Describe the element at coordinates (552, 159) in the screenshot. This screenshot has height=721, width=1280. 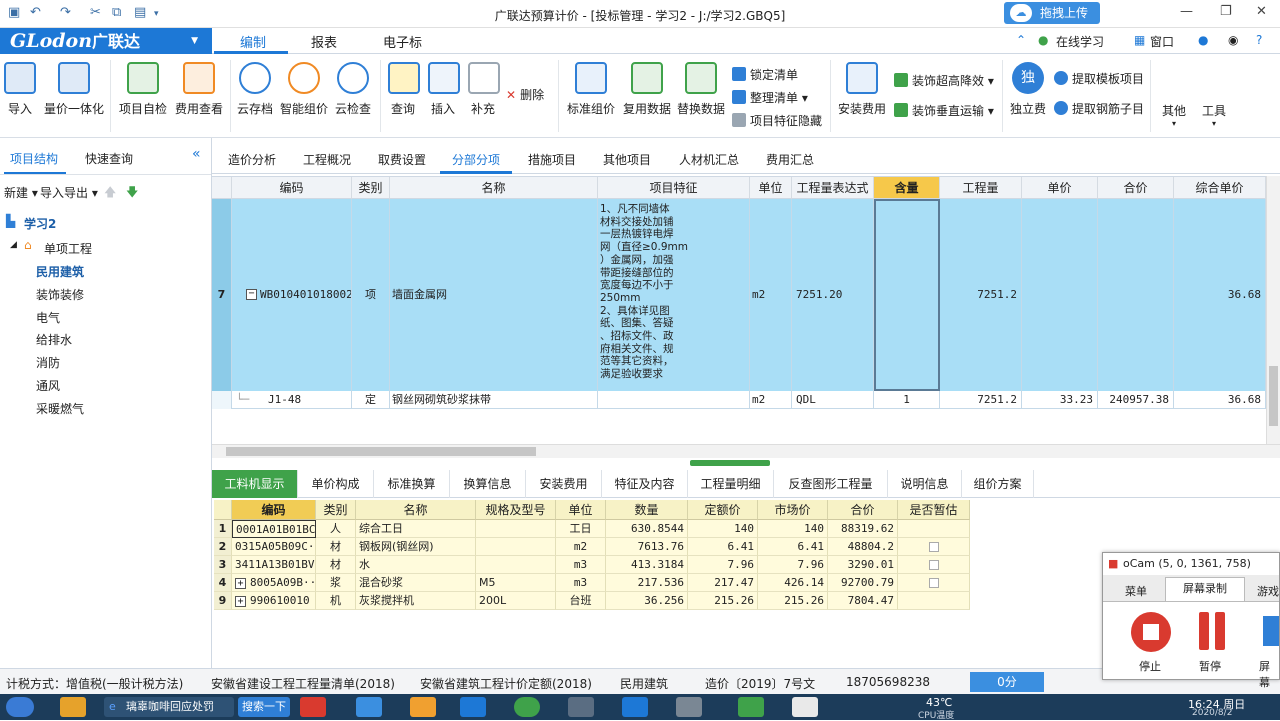
I see `tab-measures: 措施项目` at that location.